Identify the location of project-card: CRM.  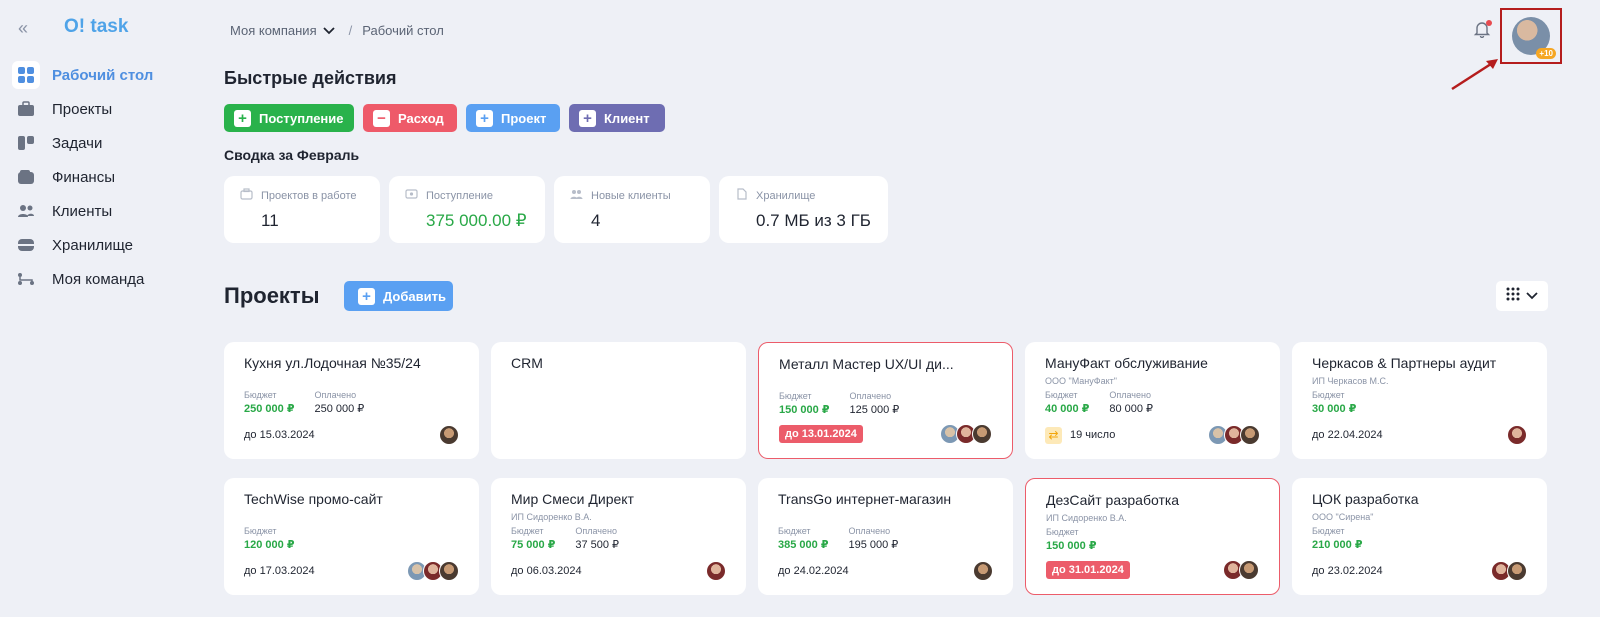
(618, 400).